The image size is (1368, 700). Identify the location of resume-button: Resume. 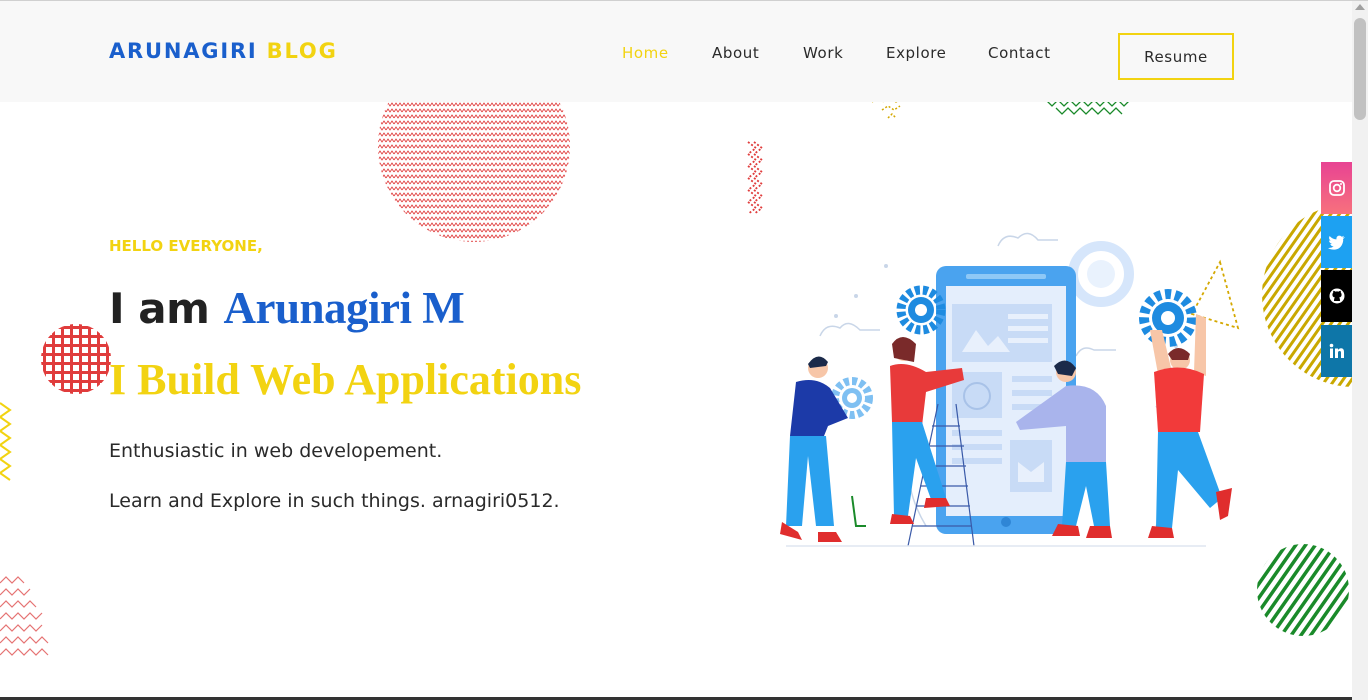
(1176, 56).